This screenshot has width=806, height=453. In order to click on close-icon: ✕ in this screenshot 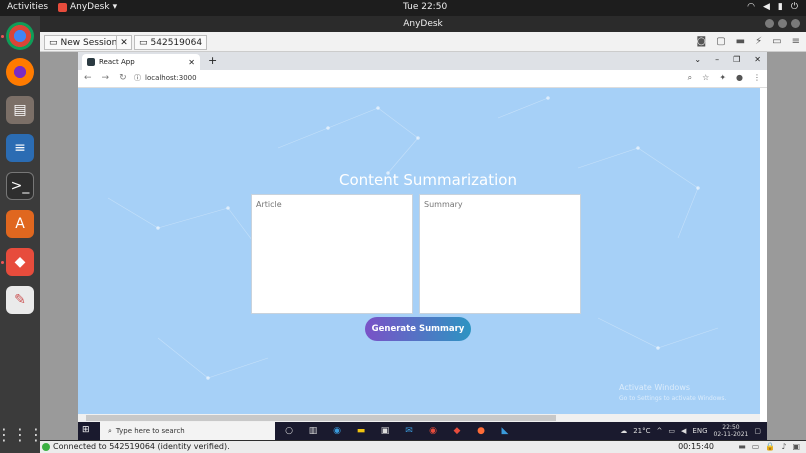, I will do `click(191, 62)`.